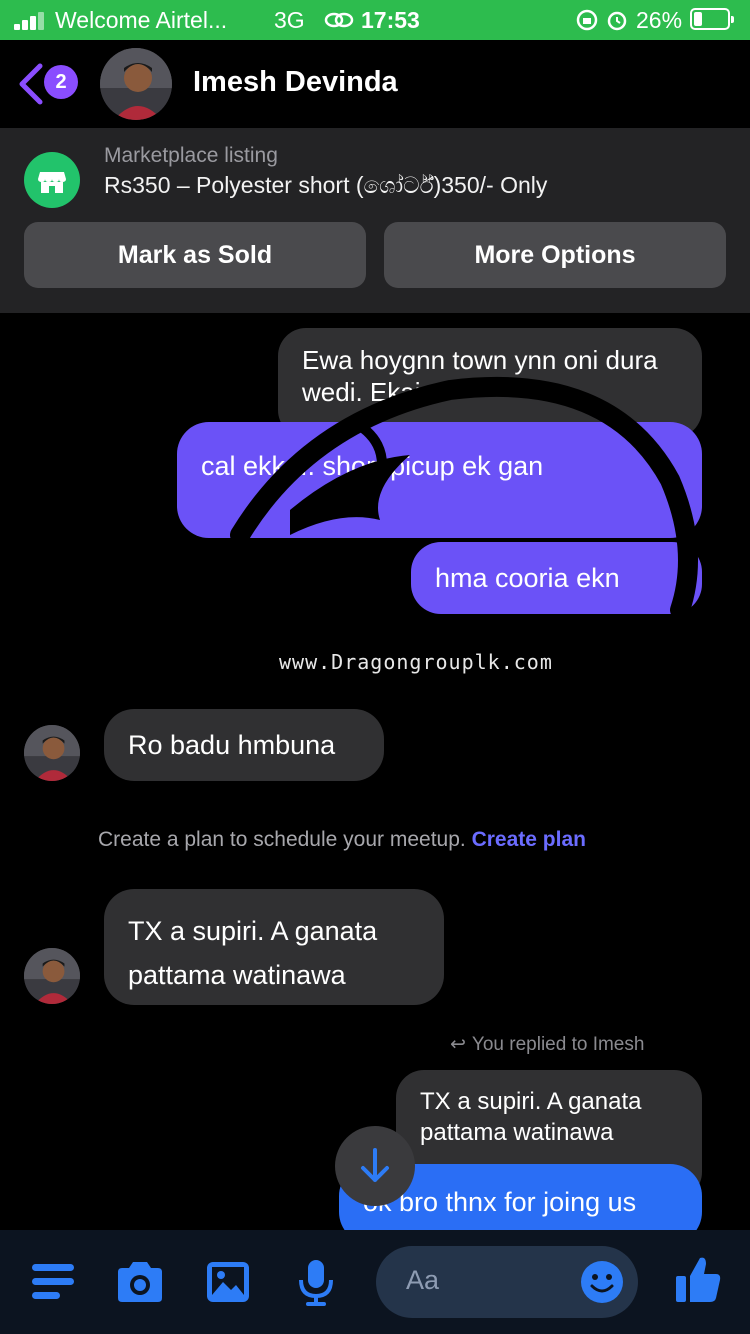 This screenshot has width=750, height=1334. I want to click on camera-icon, so click(140, 1282).